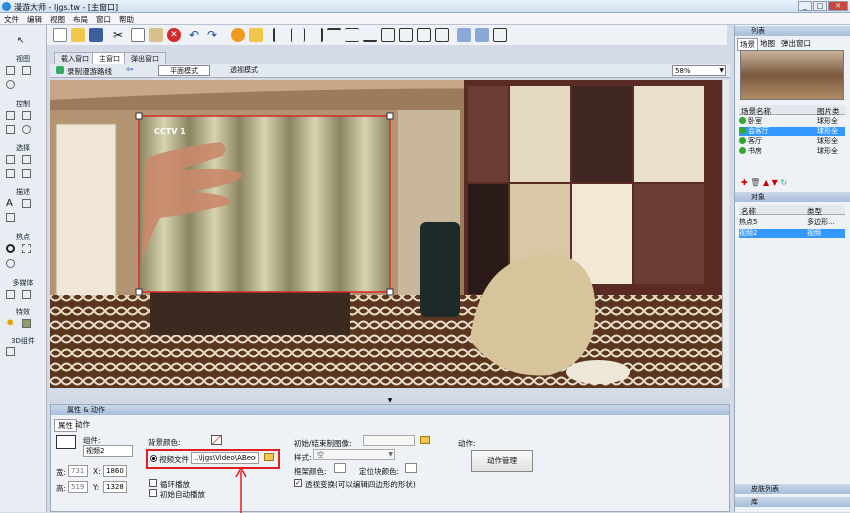  Describe the element at coordinates (411, 468) in the screenshot. I see `pos-color-swatch` at that location.